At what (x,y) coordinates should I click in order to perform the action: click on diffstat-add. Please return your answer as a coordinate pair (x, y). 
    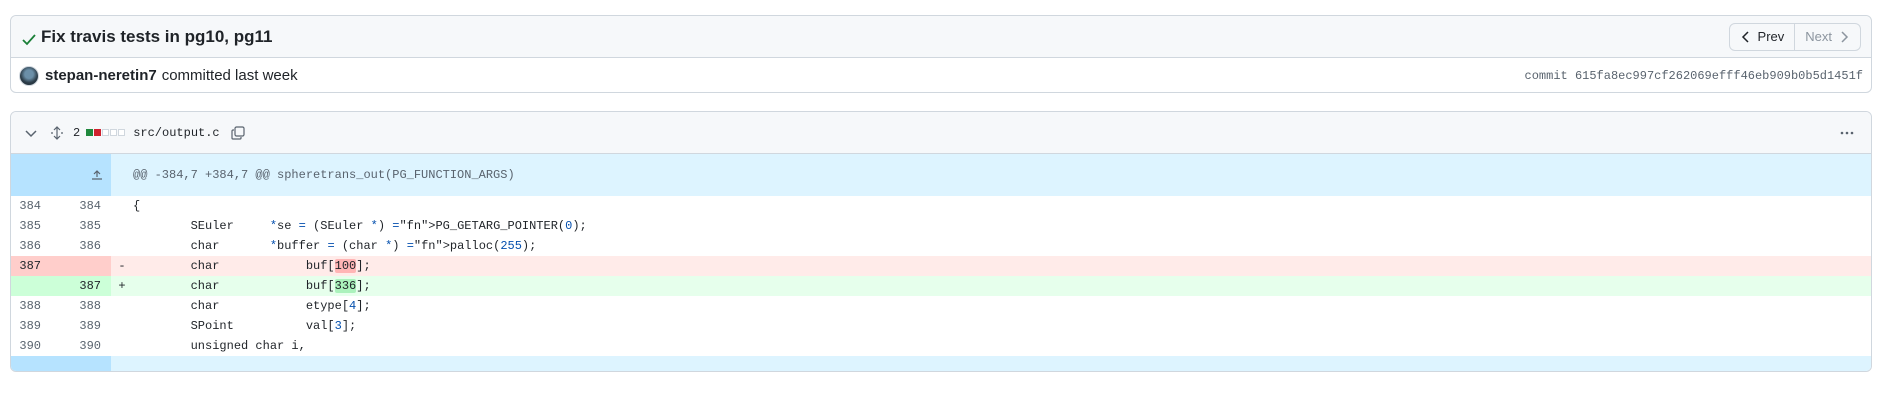
    Looking at the image, I should click on (90, 132).